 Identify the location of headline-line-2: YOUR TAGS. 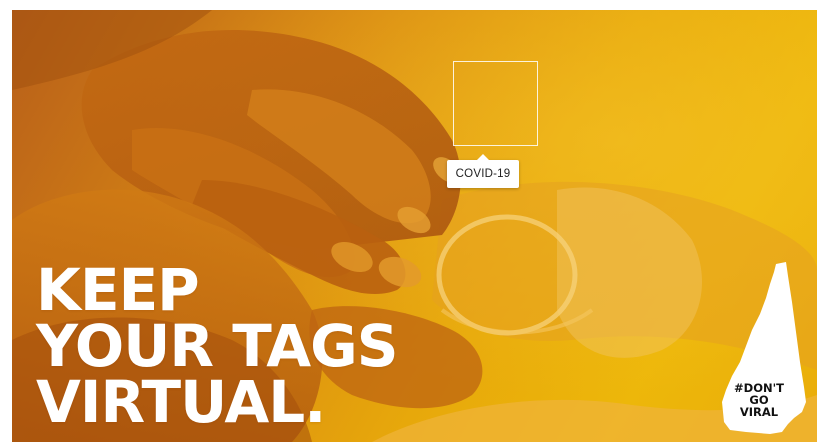
(217, 346).